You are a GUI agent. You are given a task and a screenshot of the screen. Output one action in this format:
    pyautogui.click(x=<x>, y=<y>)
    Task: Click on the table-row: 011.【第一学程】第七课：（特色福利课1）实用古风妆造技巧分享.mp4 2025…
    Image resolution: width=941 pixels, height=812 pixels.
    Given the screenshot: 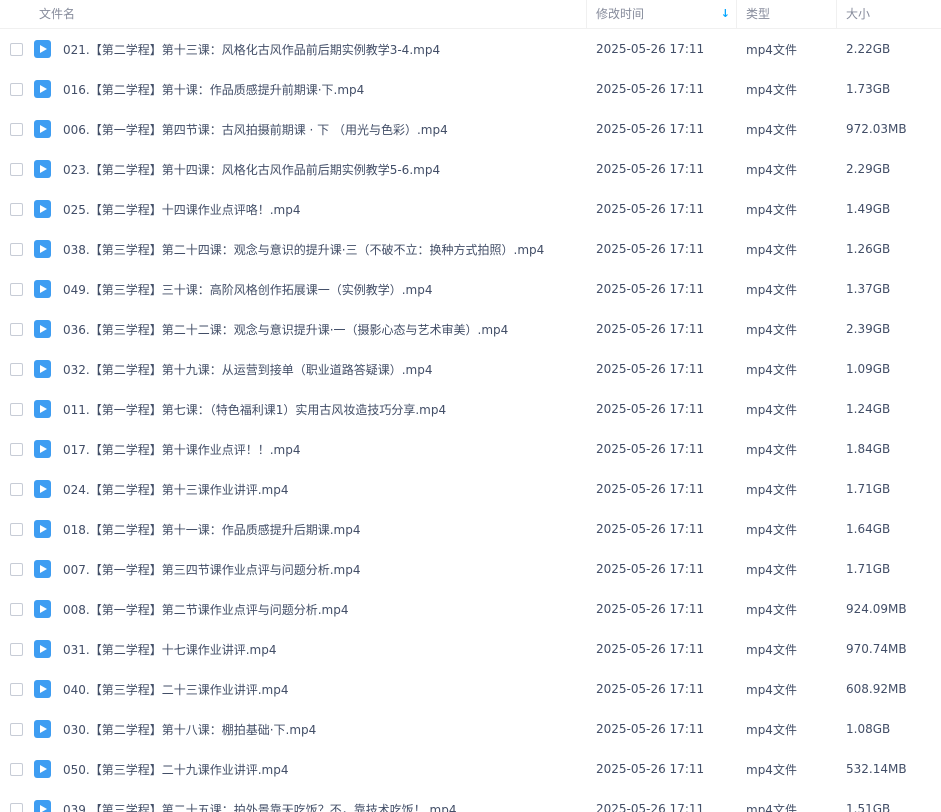 What is the action you would take?
    pyautogui.click(x=470, y=409)
    